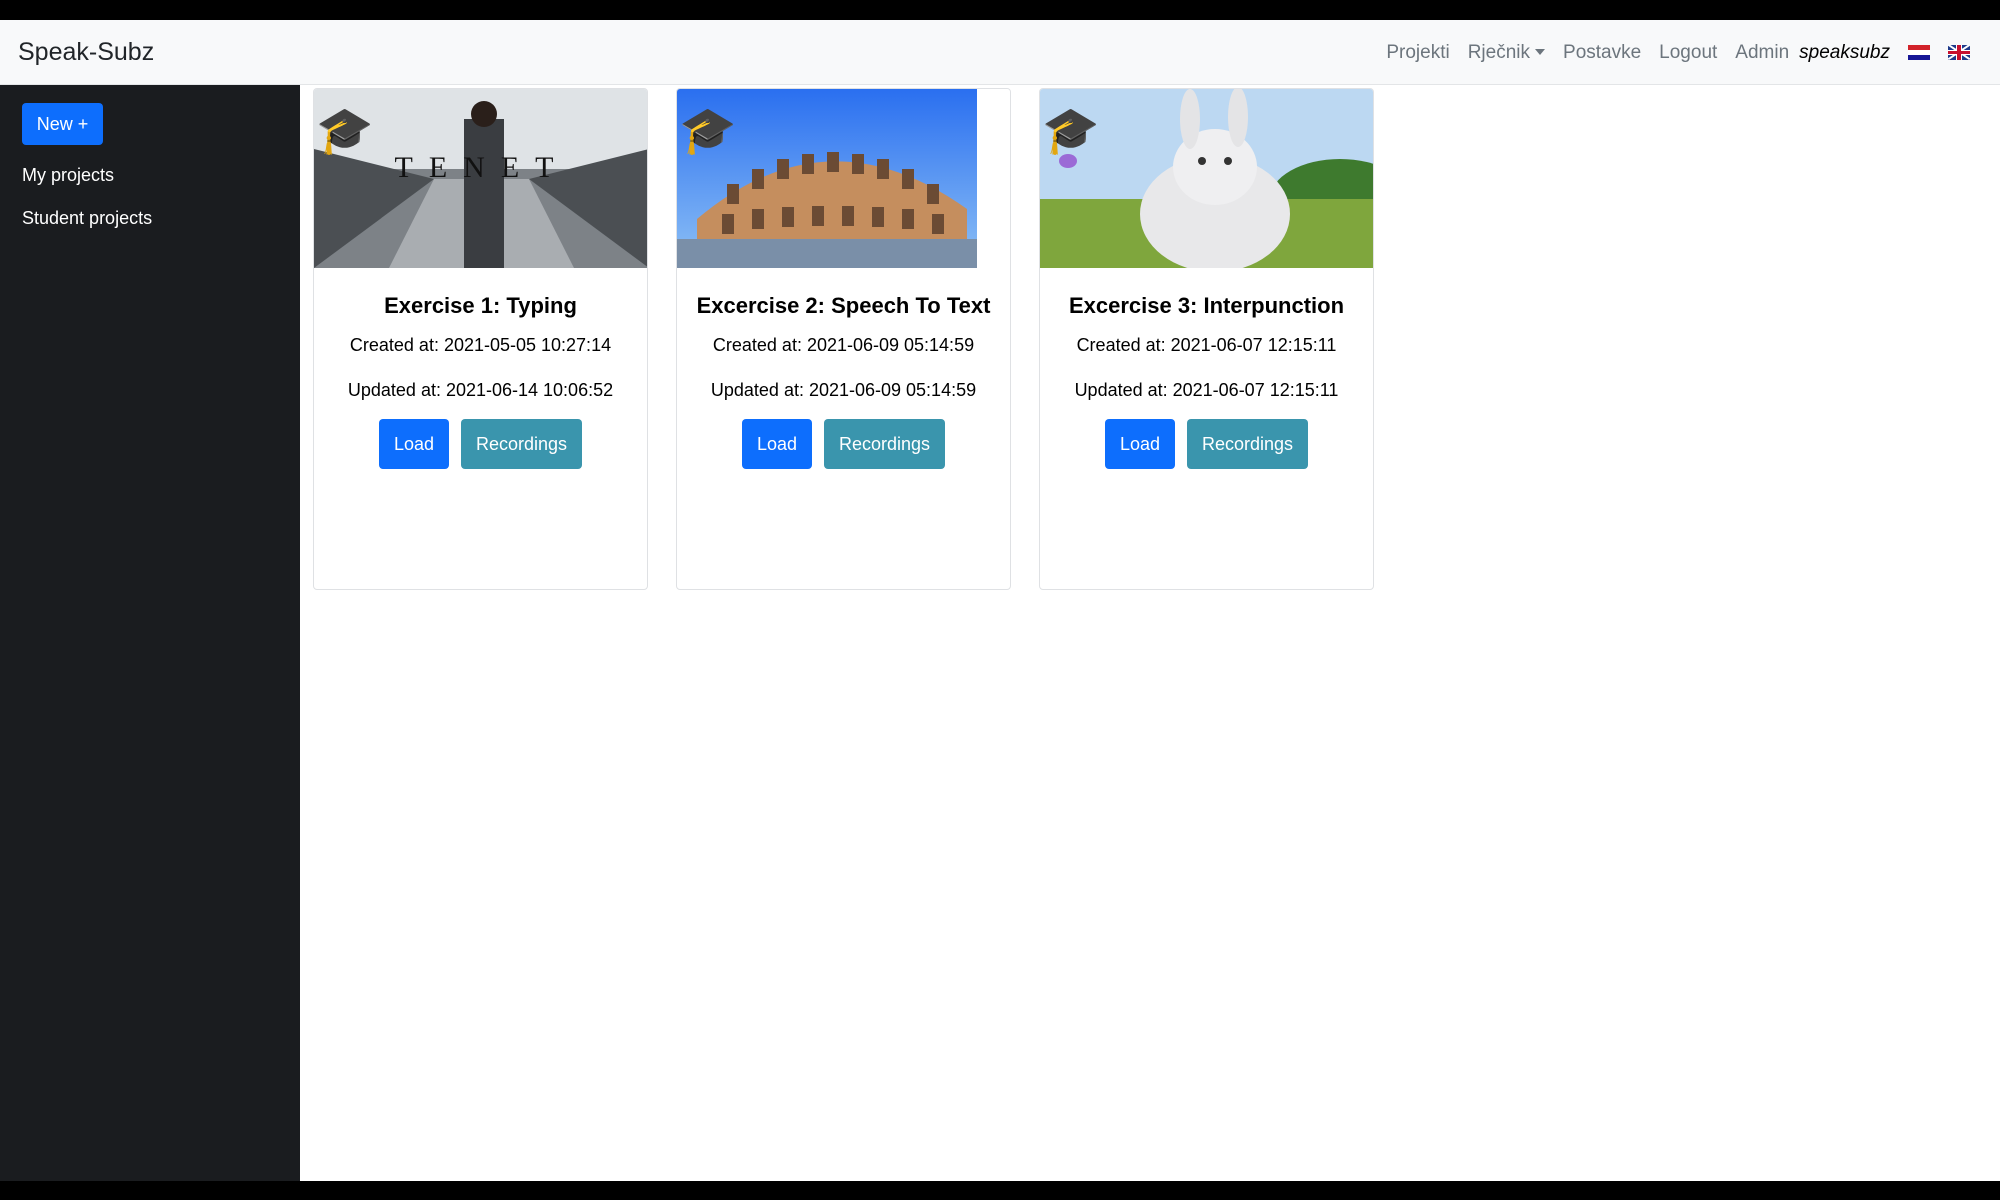  I want to click on sidebar: New + My projects Student projects, so click(150, 633).